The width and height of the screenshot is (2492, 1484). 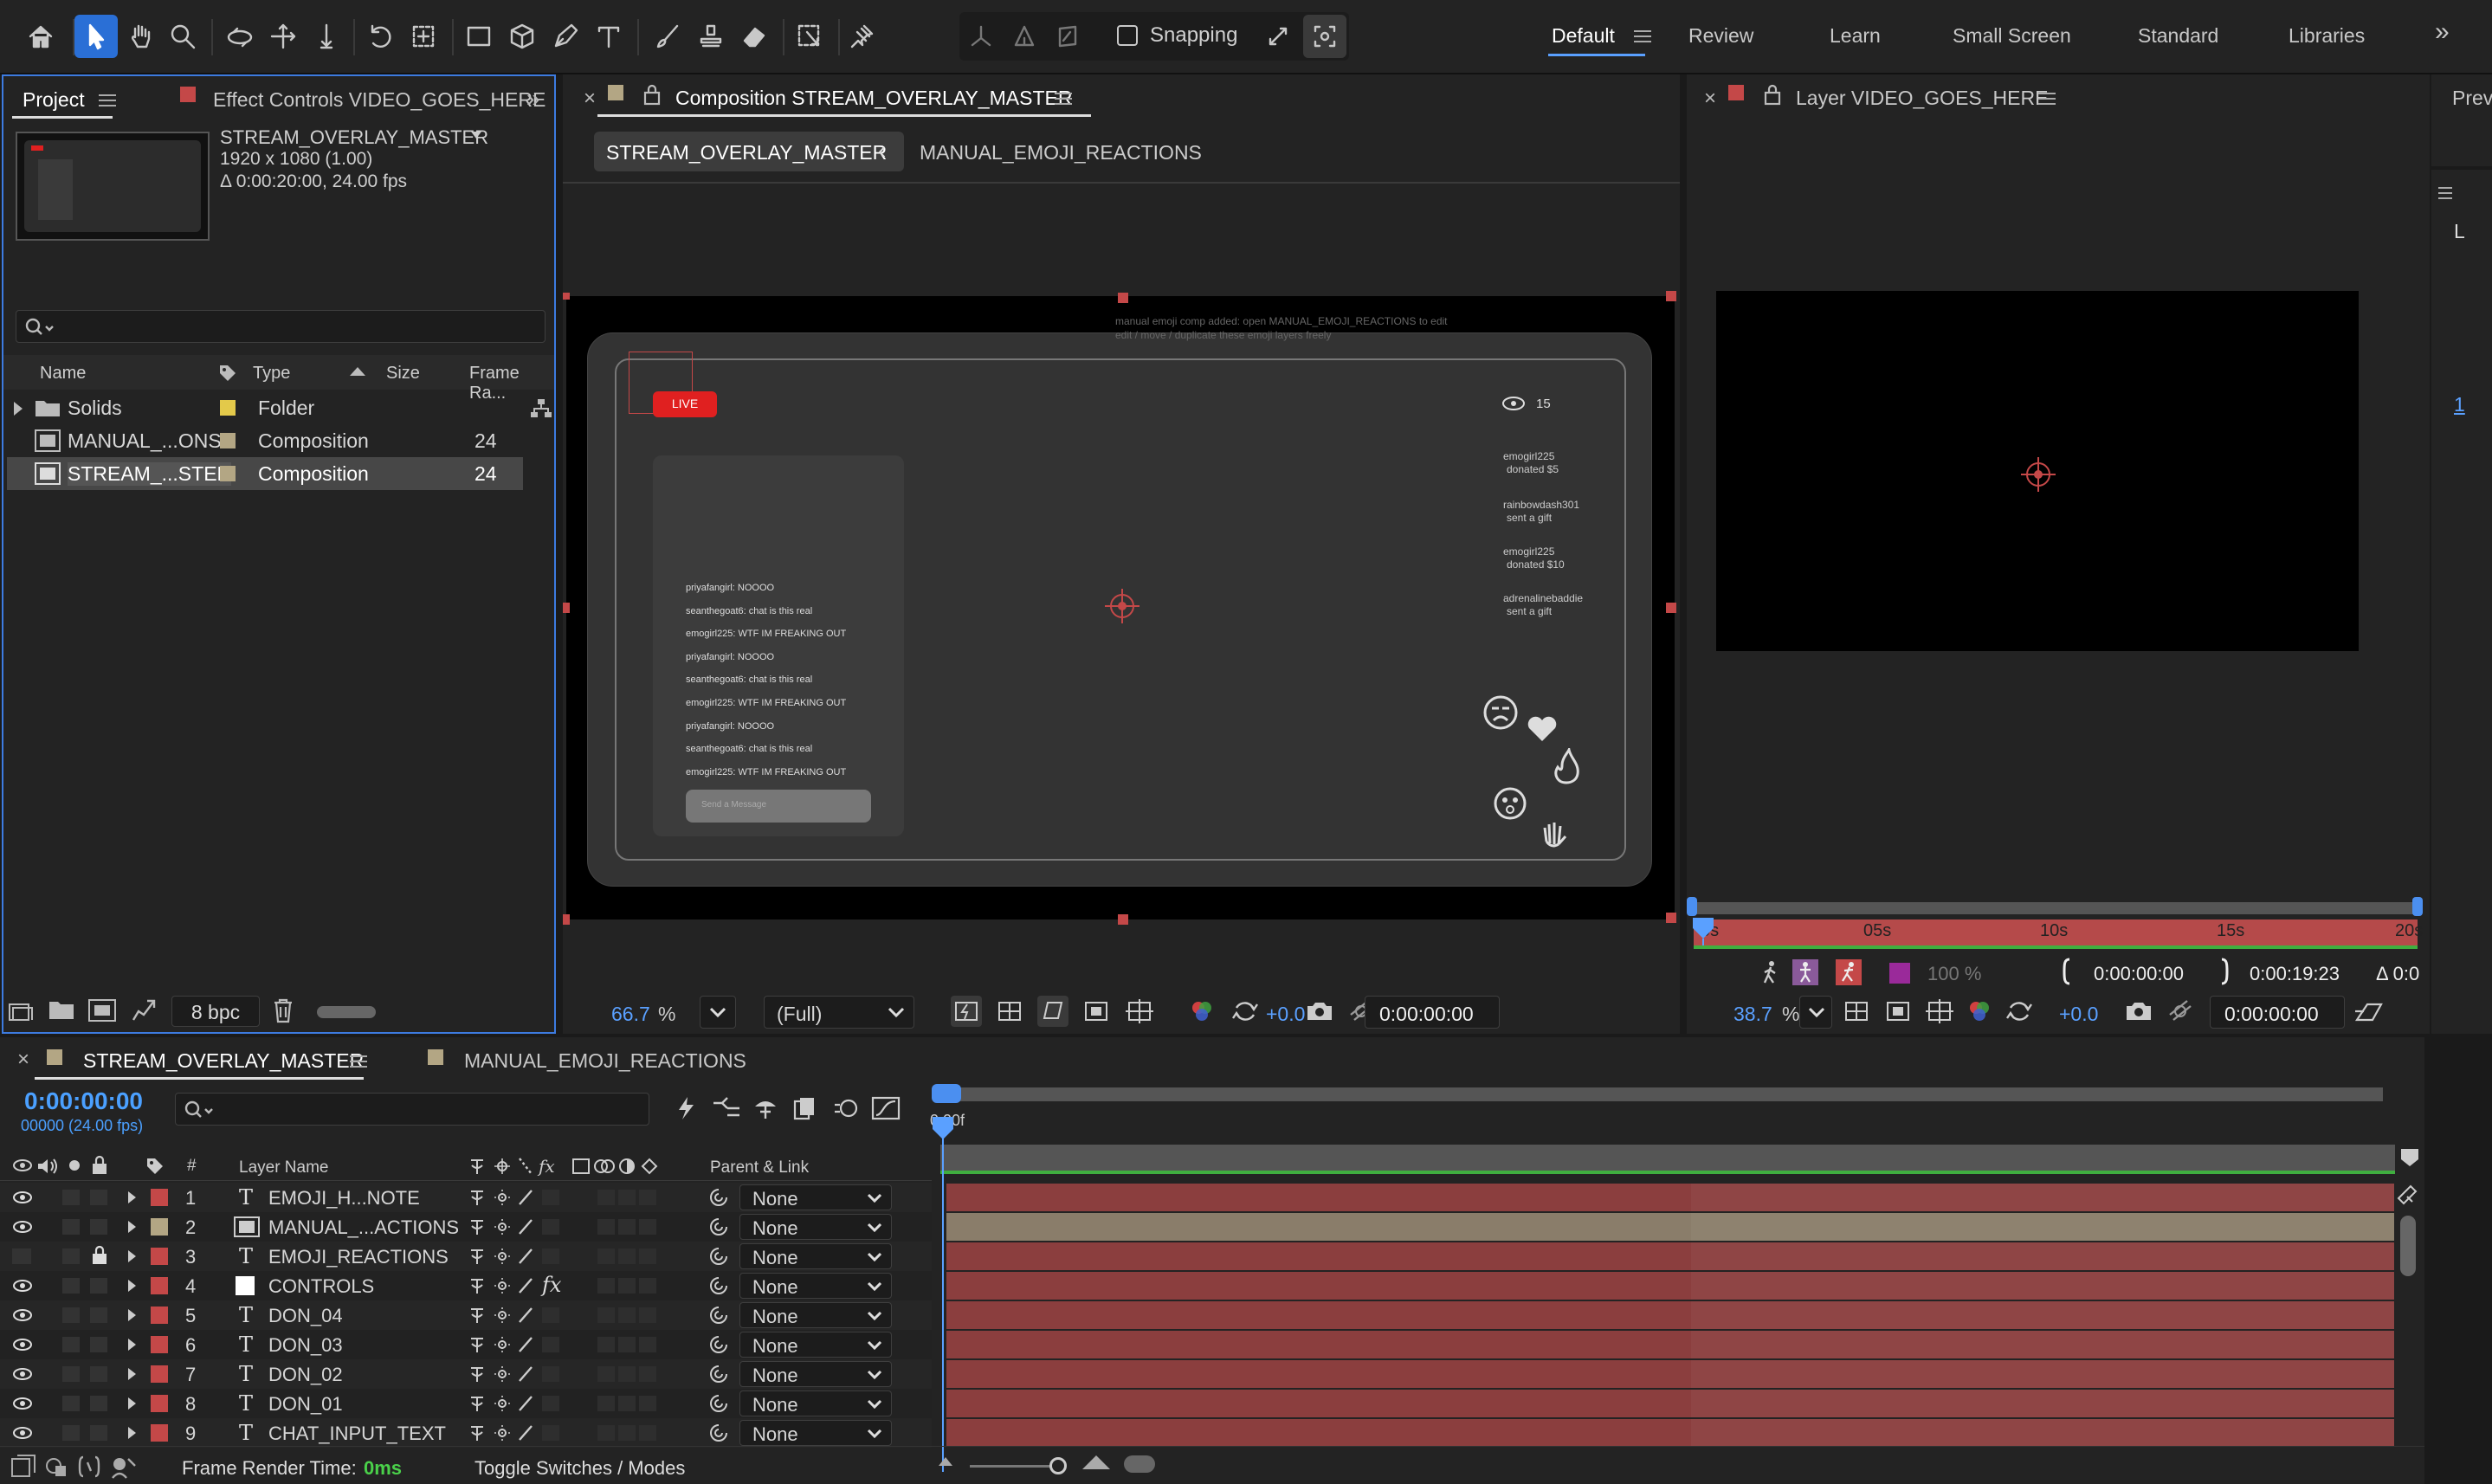 What do you see at coordinates (1642, 36) in the screenshot?
I see `workspace-menu-icon` at bounding box center [1642, 36].